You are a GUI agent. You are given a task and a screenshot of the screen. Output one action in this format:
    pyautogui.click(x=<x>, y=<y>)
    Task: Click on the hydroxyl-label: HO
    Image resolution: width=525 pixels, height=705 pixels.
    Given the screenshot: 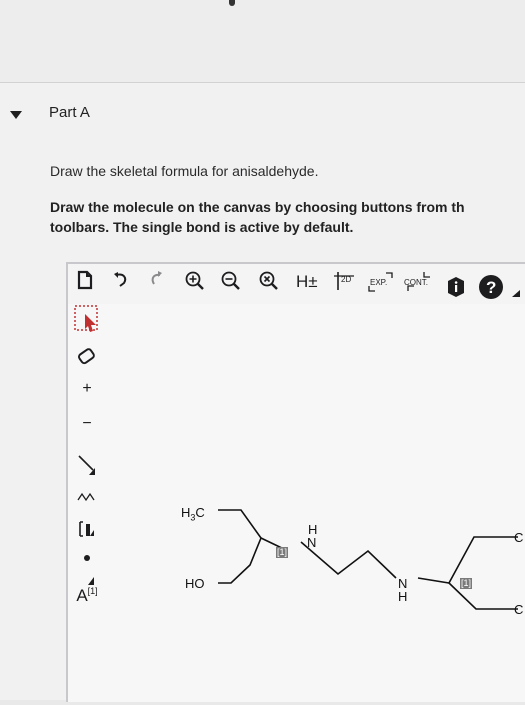 What is the action you would take?
    pyautogui.click(x=195, y=583)
    